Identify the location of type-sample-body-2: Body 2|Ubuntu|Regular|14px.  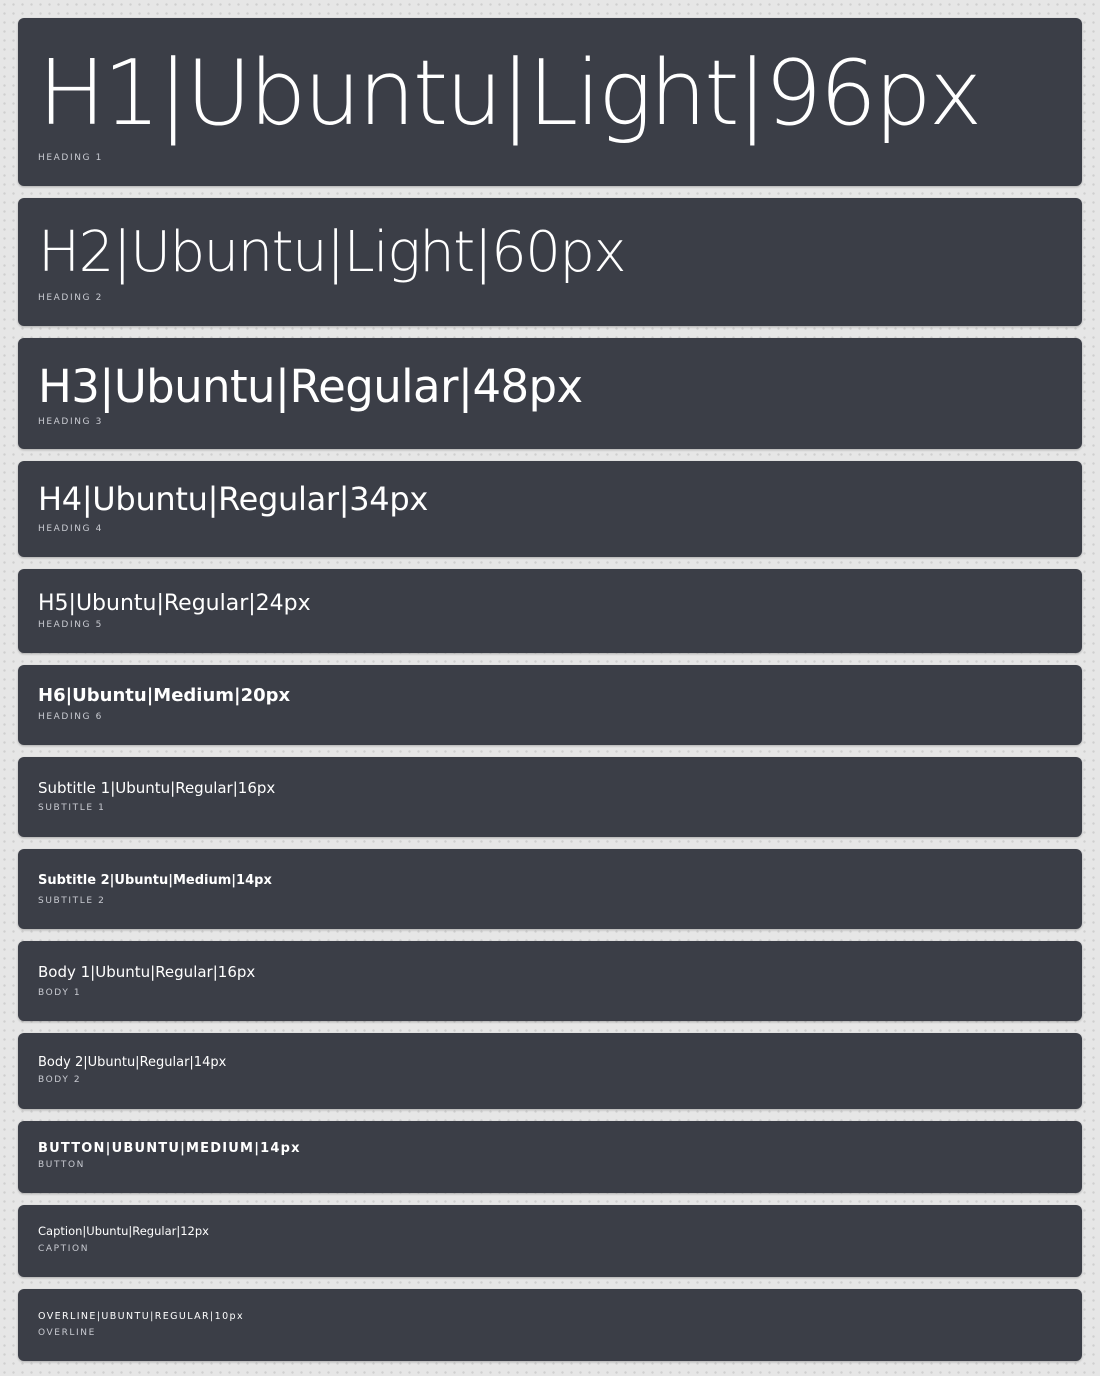
(132, 1062).